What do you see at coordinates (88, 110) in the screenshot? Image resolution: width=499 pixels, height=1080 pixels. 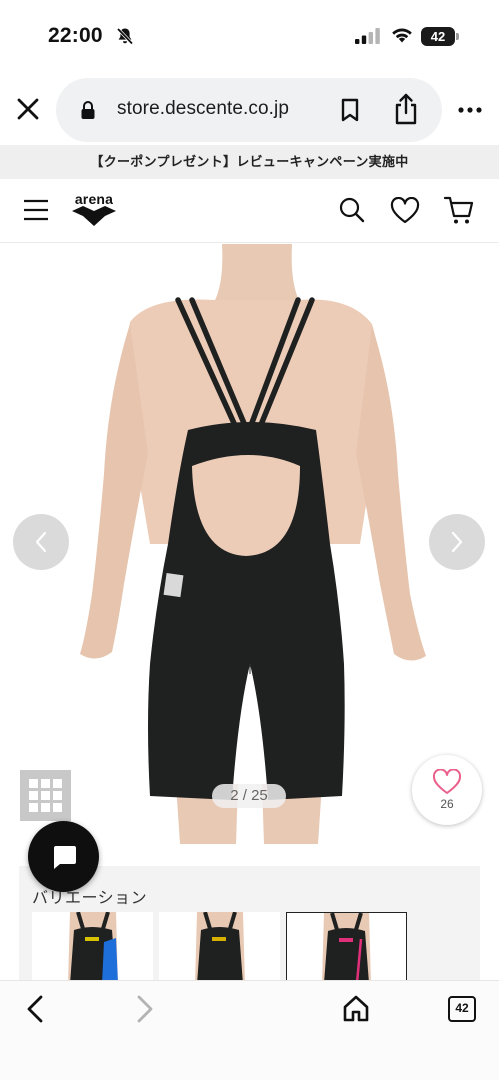 I see `lock-icon` at bounding box center [88, 110].